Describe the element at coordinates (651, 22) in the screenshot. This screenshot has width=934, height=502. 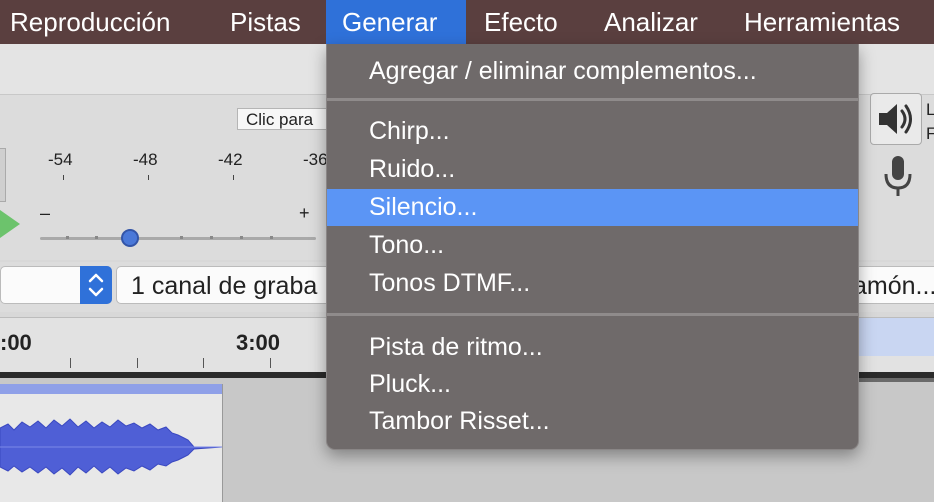
I see `menu-analizar: Analizar` at that location.